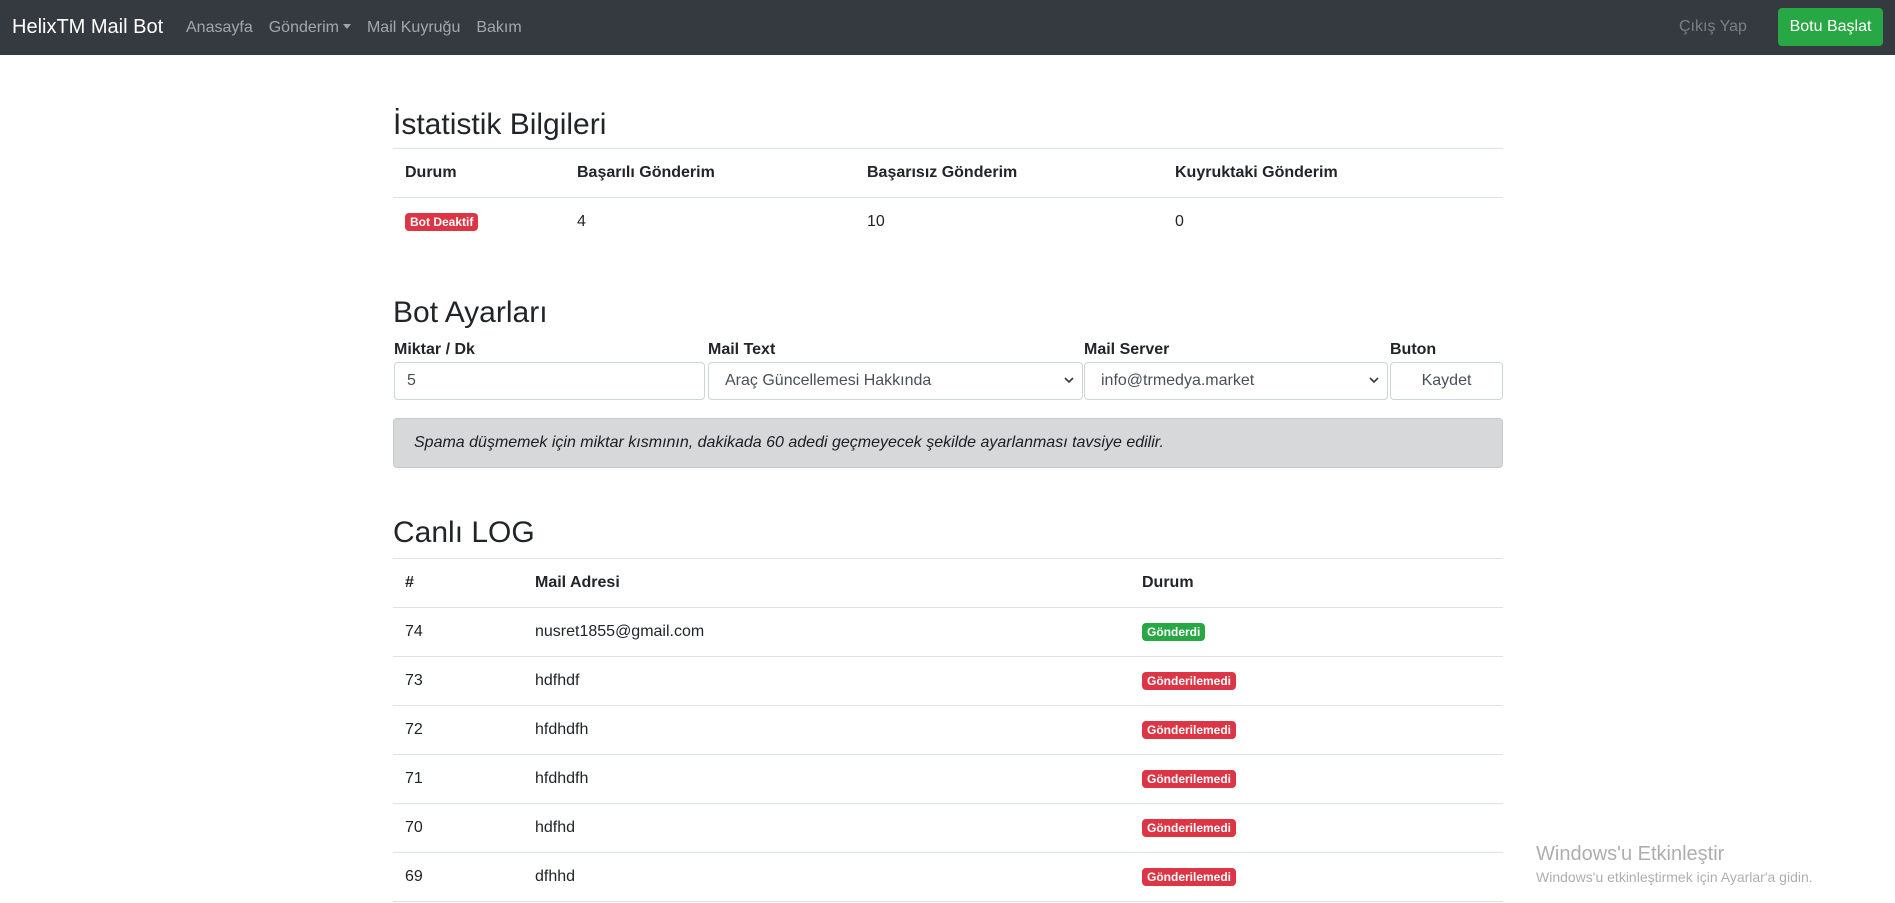  What do you see at coordinates (826, 583) in the screenshot?
I see `log-header-email: Mail Adresi` at bounding box center [826, 583].